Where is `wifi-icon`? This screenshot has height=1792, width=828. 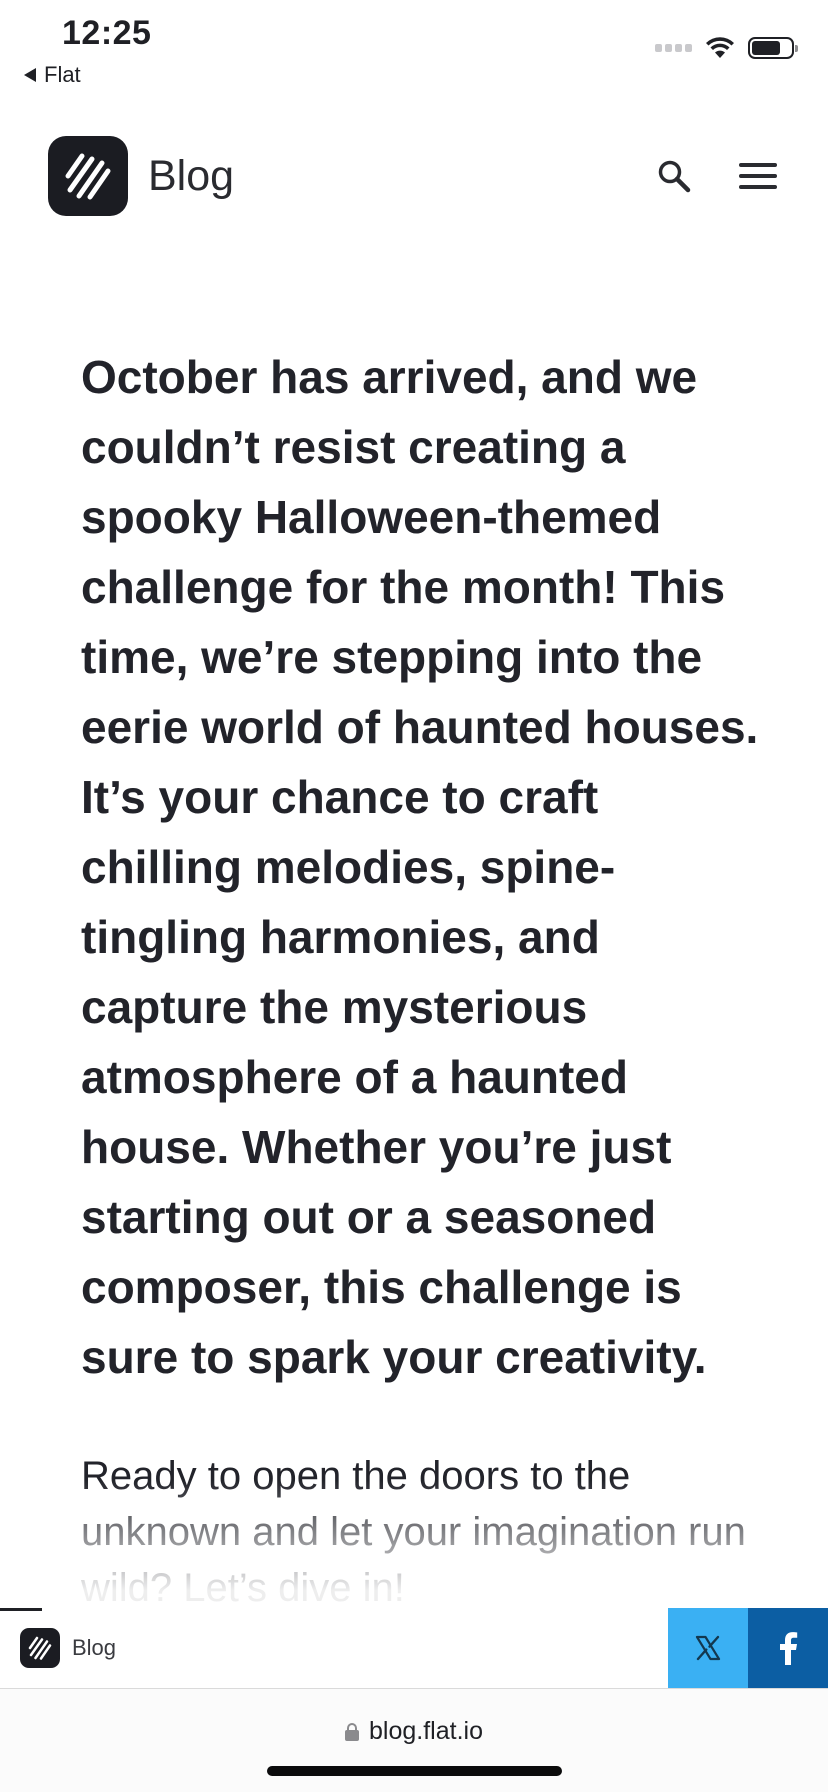 wifi-icon is located at coordinates (720, 47).